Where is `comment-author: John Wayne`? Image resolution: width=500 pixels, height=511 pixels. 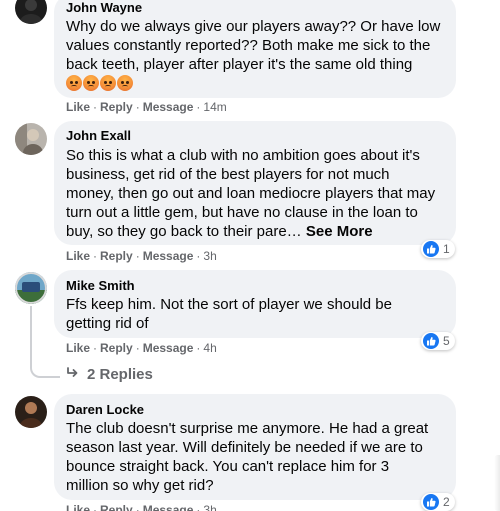 comment-author: John Wayne is located at coordinates (104, 8).